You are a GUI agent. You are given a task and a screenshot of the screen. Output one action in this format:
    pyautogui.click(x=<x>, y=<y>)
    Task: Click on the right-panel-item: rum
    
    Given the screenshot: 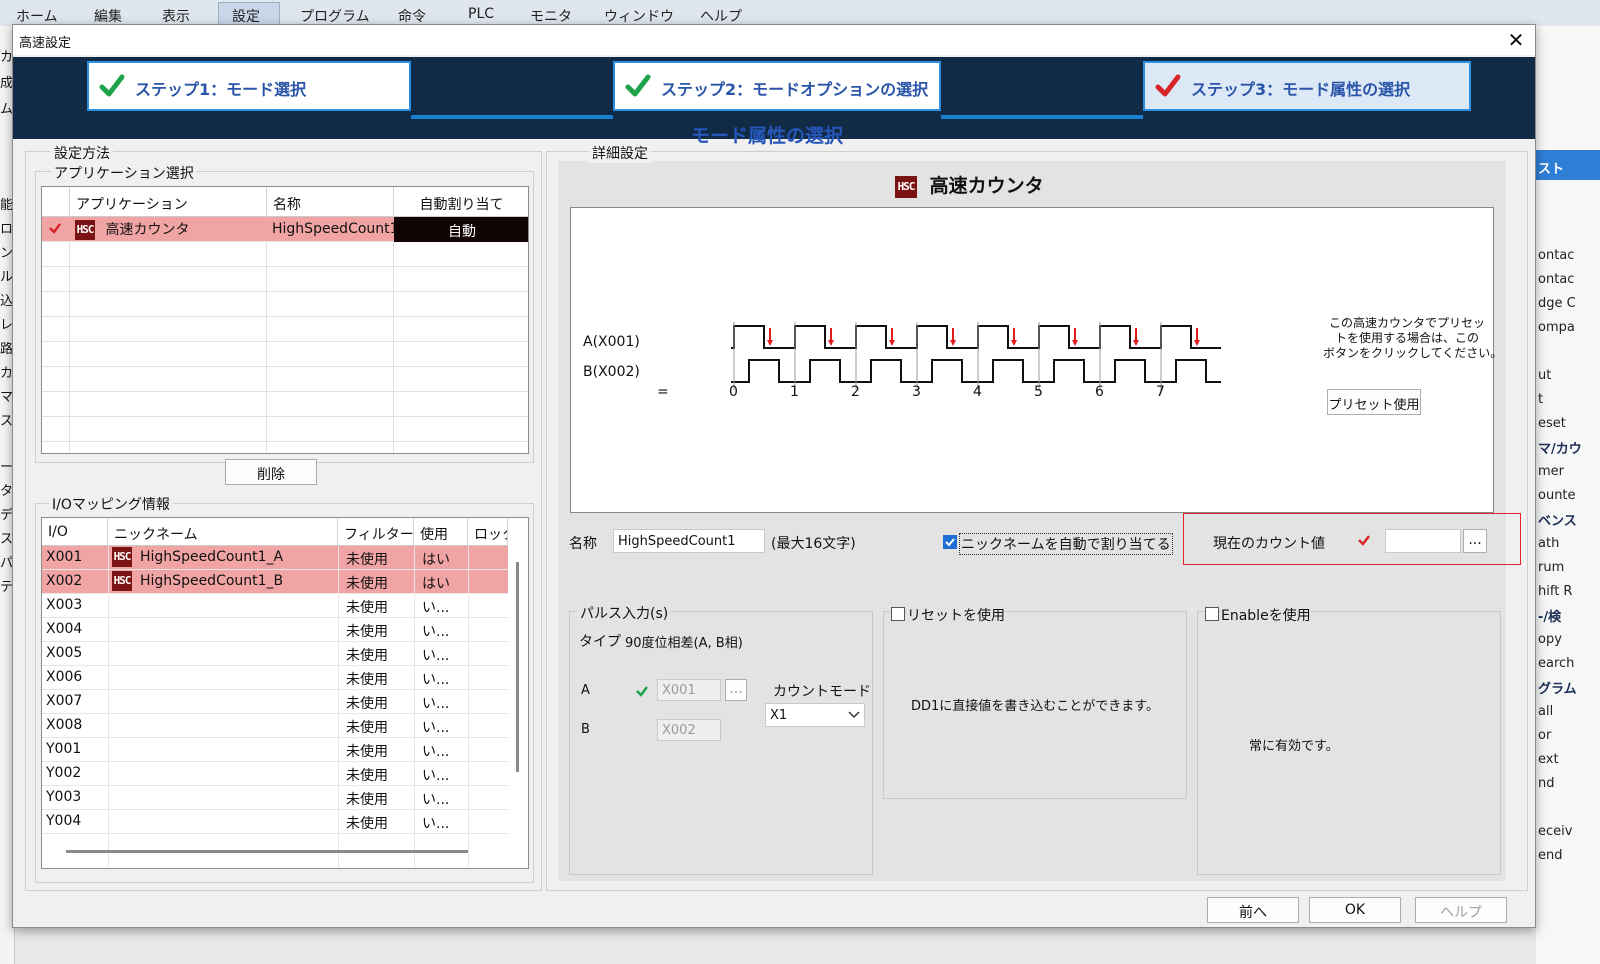 What is the action you would take?
    pyautogui.click(x=1551, y=567)
    